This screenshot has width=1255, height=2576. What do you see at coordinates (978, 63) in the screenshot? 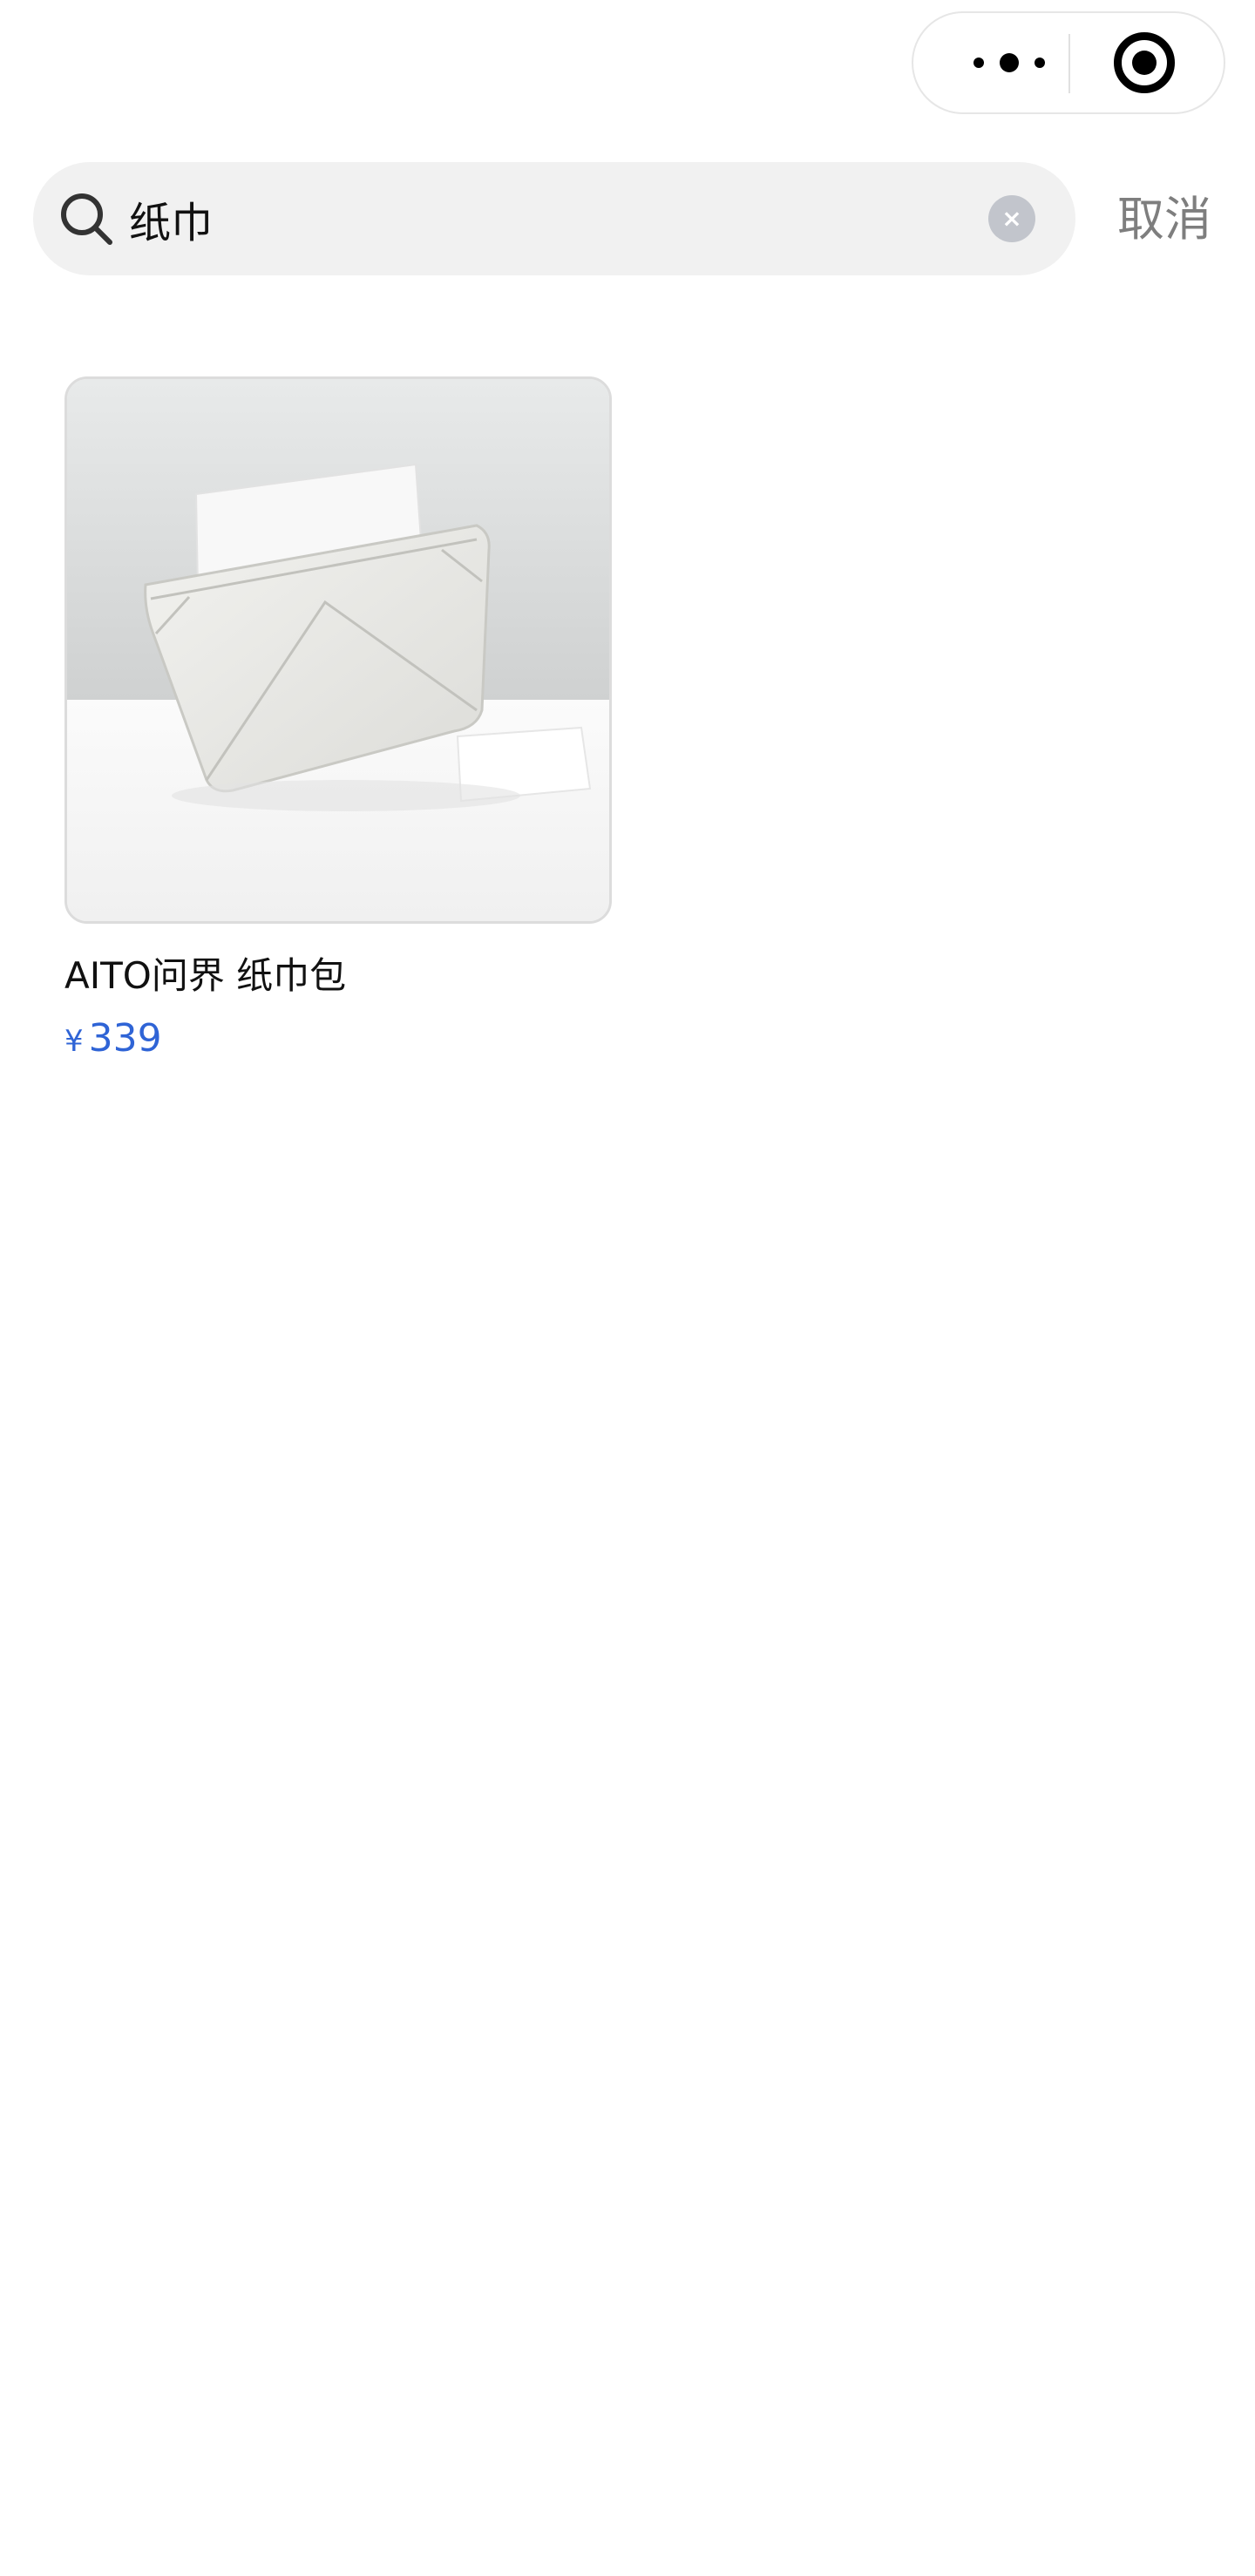
I see `more-dots-icon` at bounding box center [978, 63].